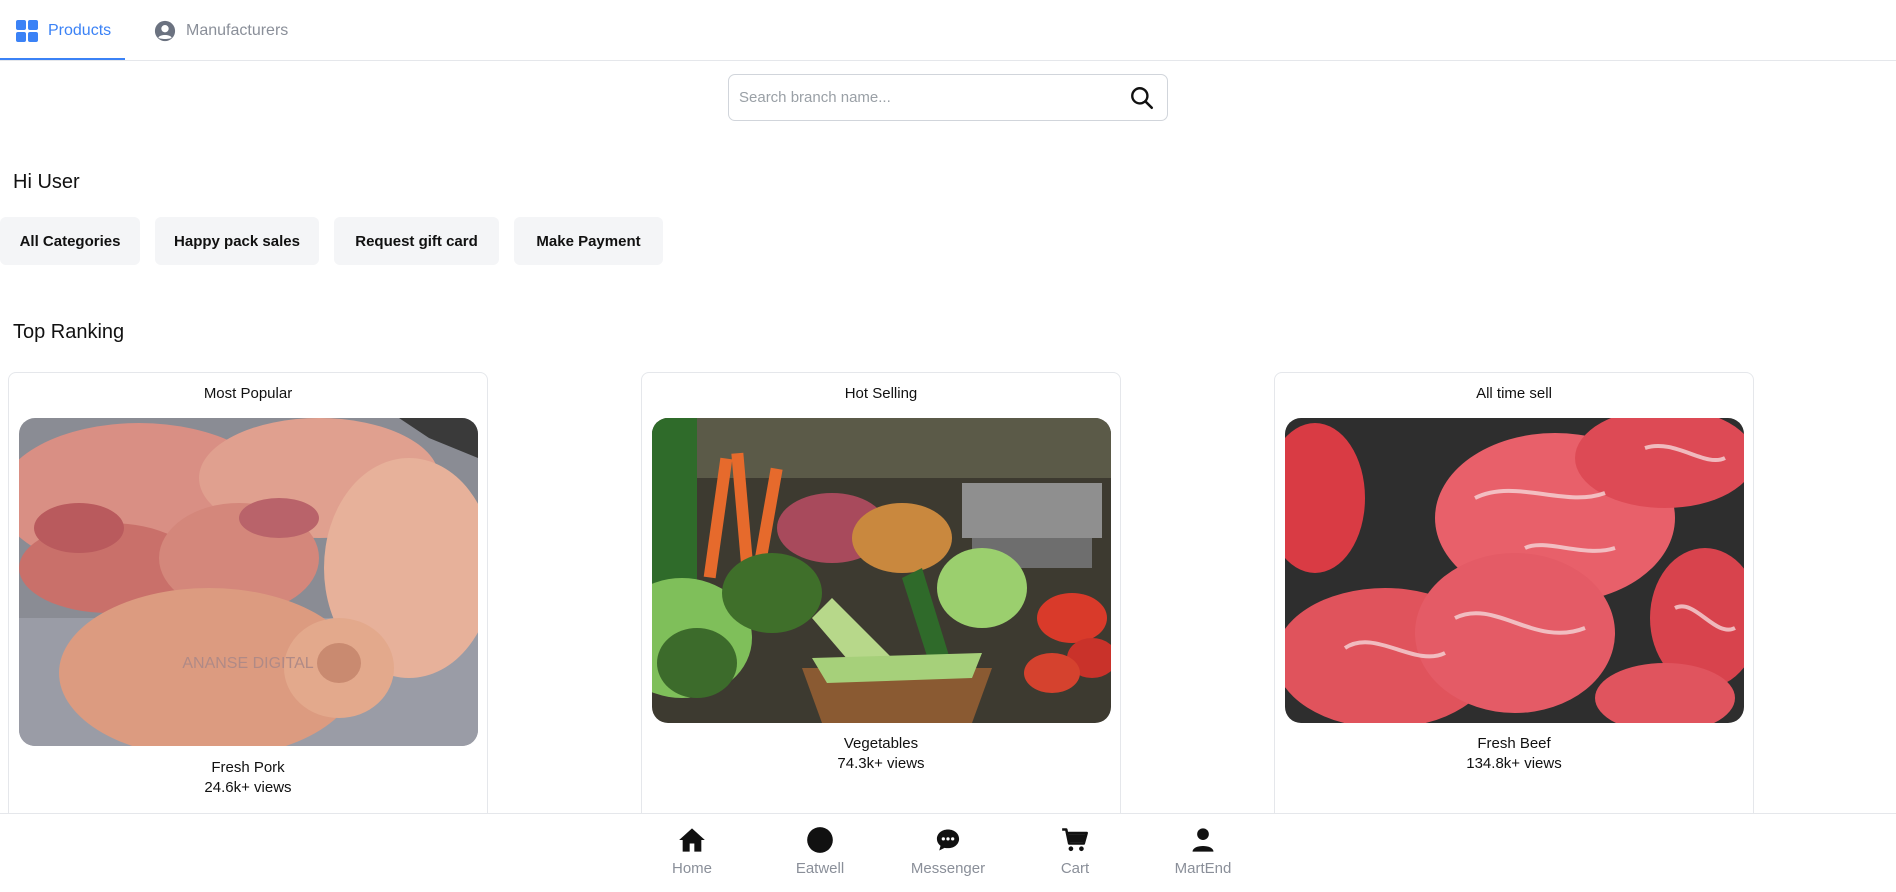 The width and height of the screenshot is (1896, 892). Describe the element at coordinates (1203, 840) in the screenshot. I see `person-icon` at that location.